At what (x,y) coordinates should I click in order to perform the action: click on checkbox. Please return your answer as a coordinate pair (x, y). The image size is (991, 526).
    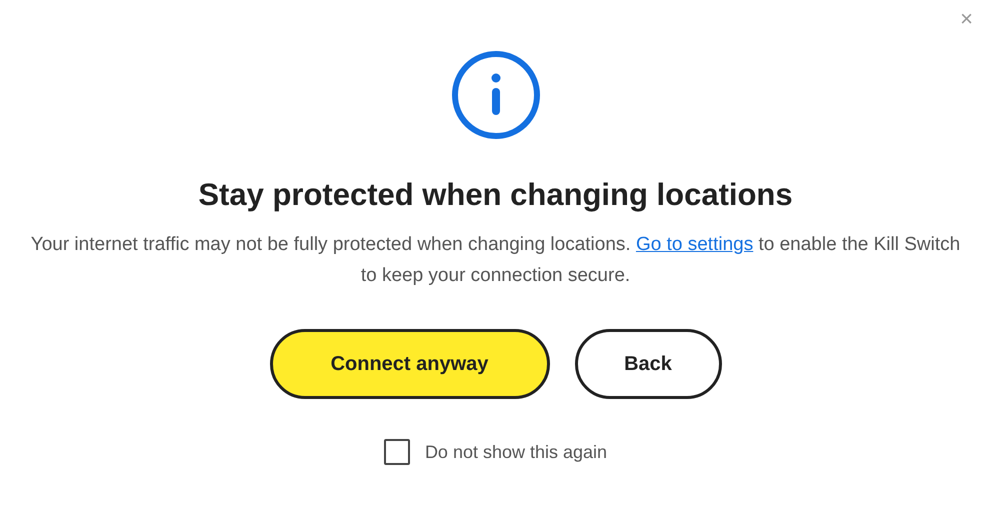
    Looking at the image, I should click on (397, 452).